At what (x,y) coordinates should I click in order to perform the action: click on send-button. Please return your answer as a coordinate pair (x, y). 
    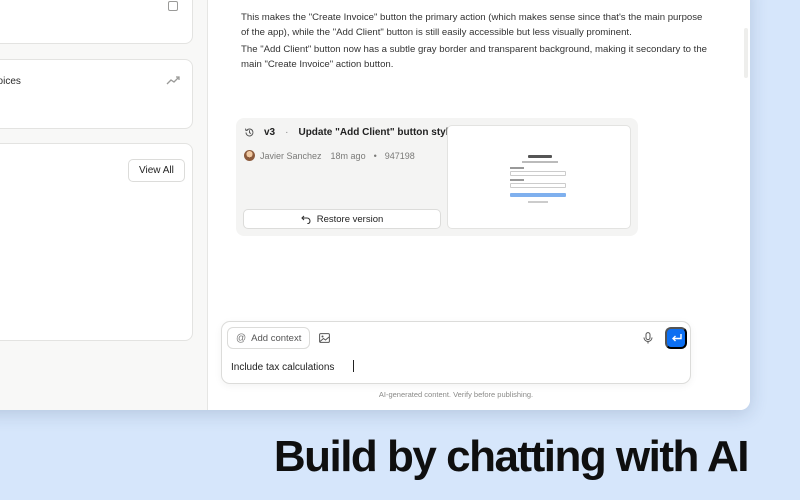
    Looking at the image, I should click on (676, 338).